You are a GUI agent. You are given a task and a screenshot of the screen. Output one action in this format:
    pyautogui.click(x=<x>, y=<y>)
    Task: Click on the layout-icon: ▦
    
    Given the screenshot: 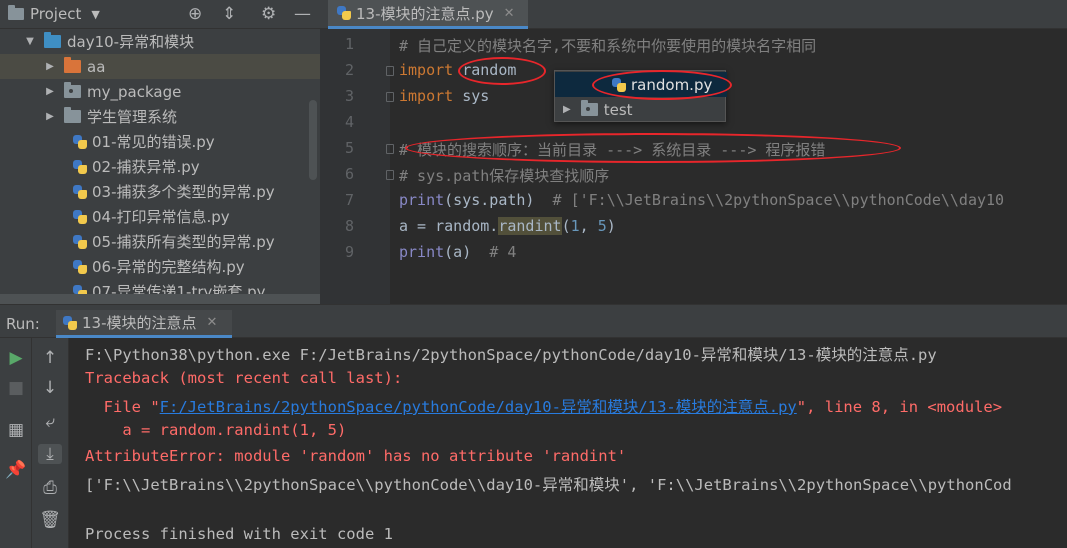 What is the action you would take?
    pyautogui.click(x=16, y=430)
    